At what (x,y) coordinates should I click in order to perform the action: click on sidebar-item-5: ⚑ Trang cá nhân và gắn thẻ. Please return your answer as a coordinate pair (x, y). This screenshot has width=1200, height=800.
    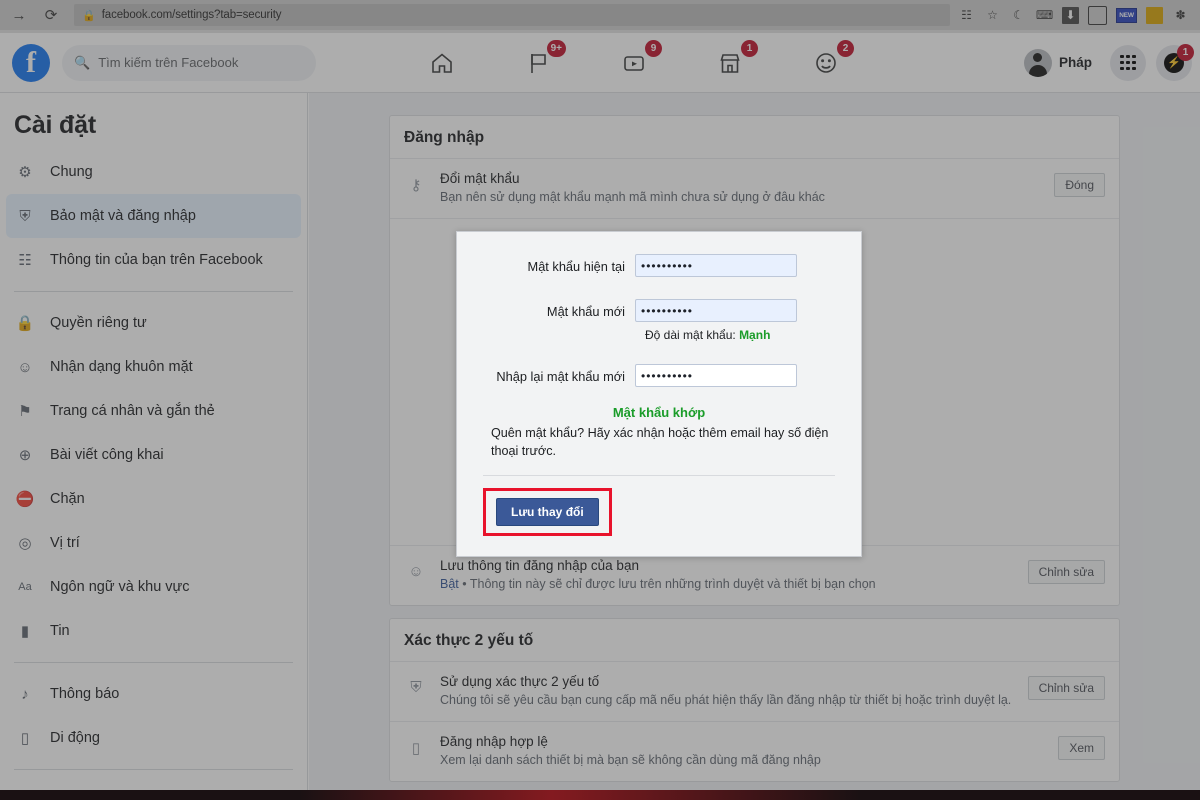
    Looking at the image, I should click on (153, 411).